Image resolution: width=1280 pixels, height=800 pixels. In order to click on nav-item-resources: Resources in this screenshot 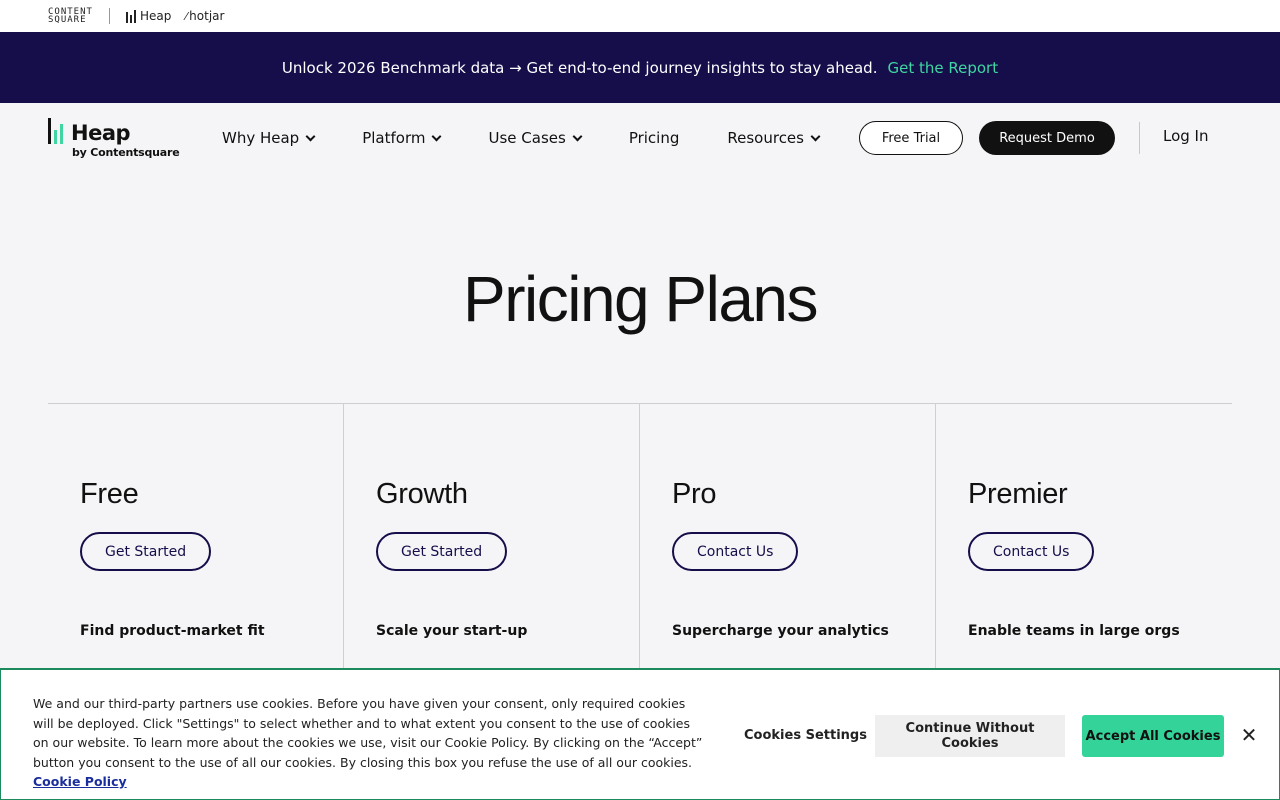, I will do `click(774, 138)`.